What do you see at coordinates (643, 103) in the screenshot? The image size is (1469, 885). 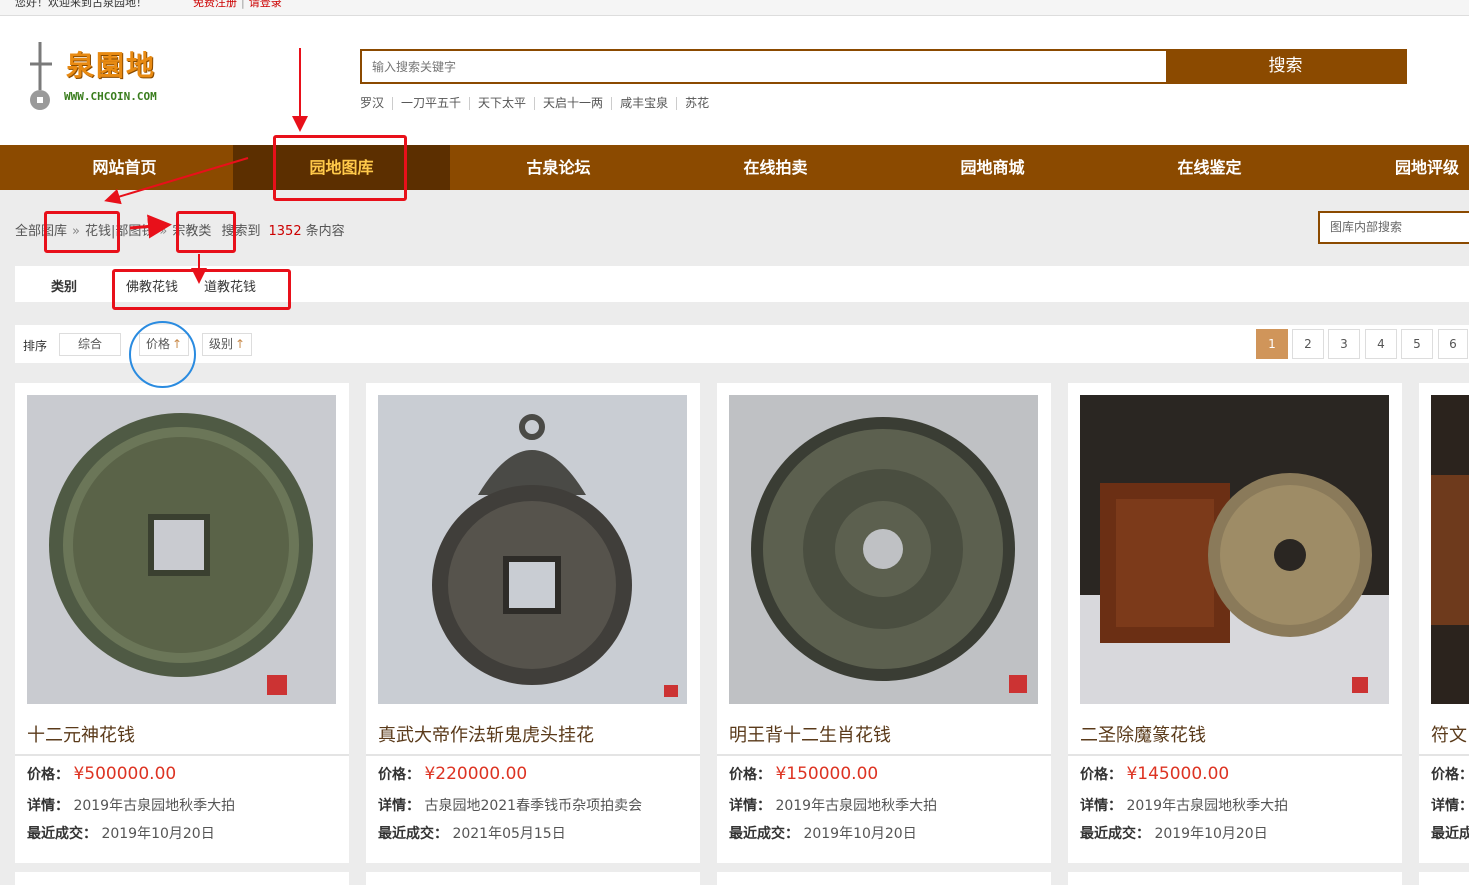 I see `hot-keyword: 咸丰宝泉` at bounding box center [643, 103].